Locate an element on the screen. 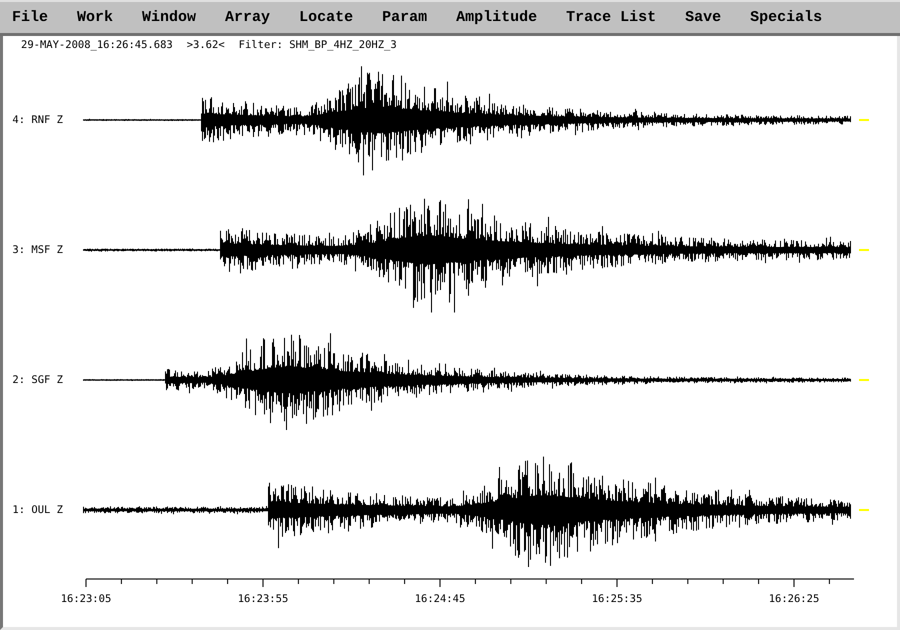 The height and width of the screenshot is (630, 900). menu-item: Param is located at coordinates (405, 17).